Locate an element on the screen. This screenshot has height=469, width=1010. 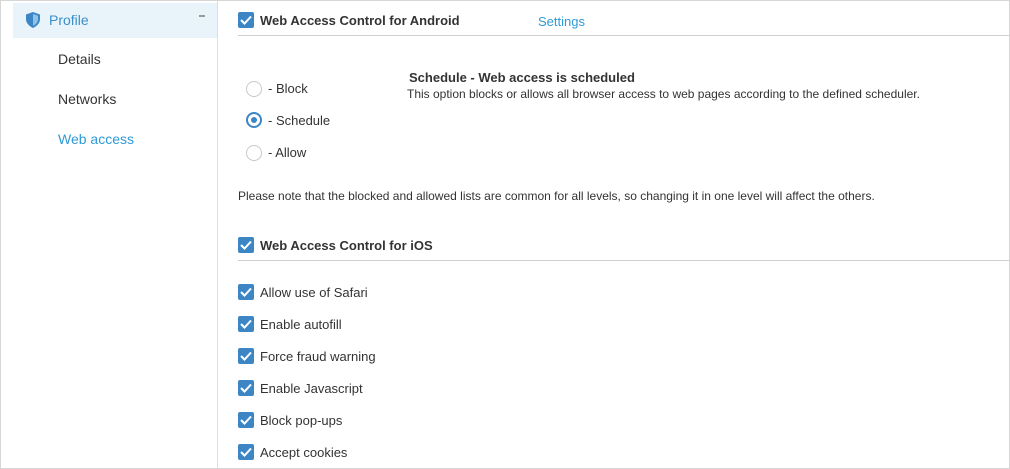
allow-safari-label: Allow use of Safari is located at coordinates (314, 292).